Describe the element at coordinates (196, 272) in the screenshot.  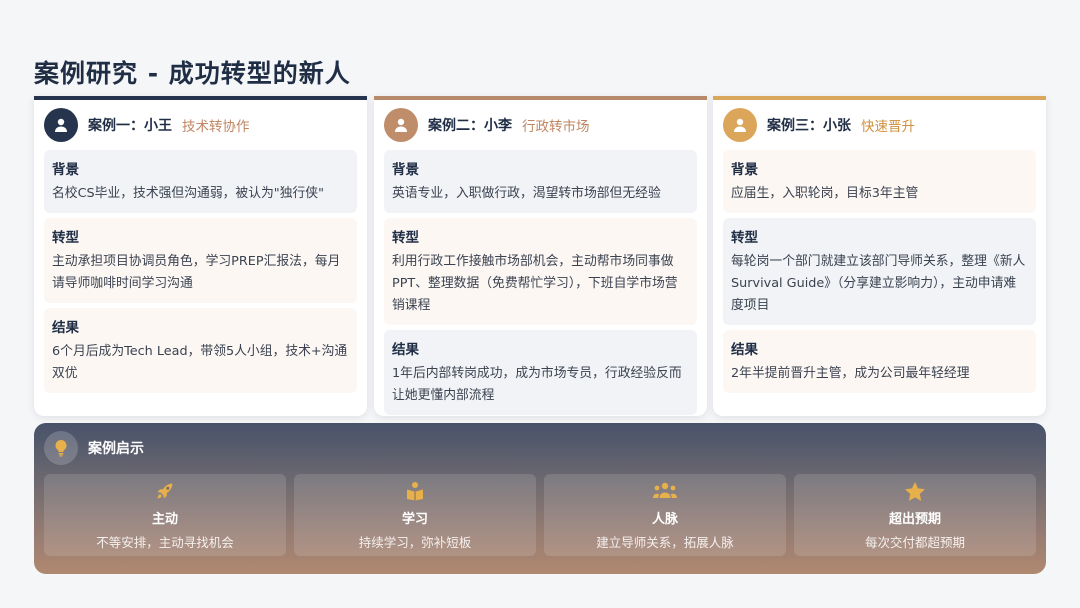
I see `section-text: 主动承担项目协调员角色，学习PREP汇报法，每月请导师咖啡时间学习沟通` at that location.